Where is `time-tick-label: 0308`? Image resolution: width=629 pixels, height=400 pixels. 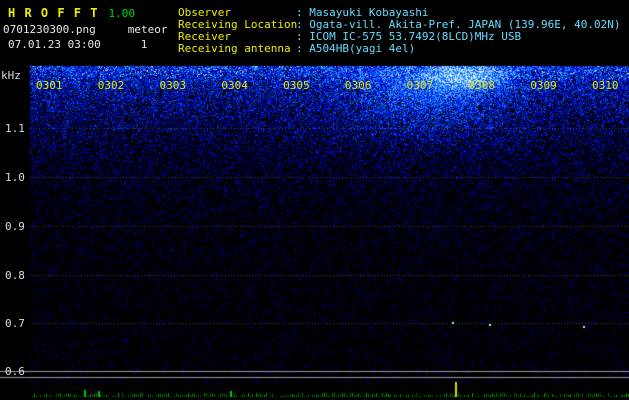 time-tick-label: 0308 is located at coordinates (481, 85).